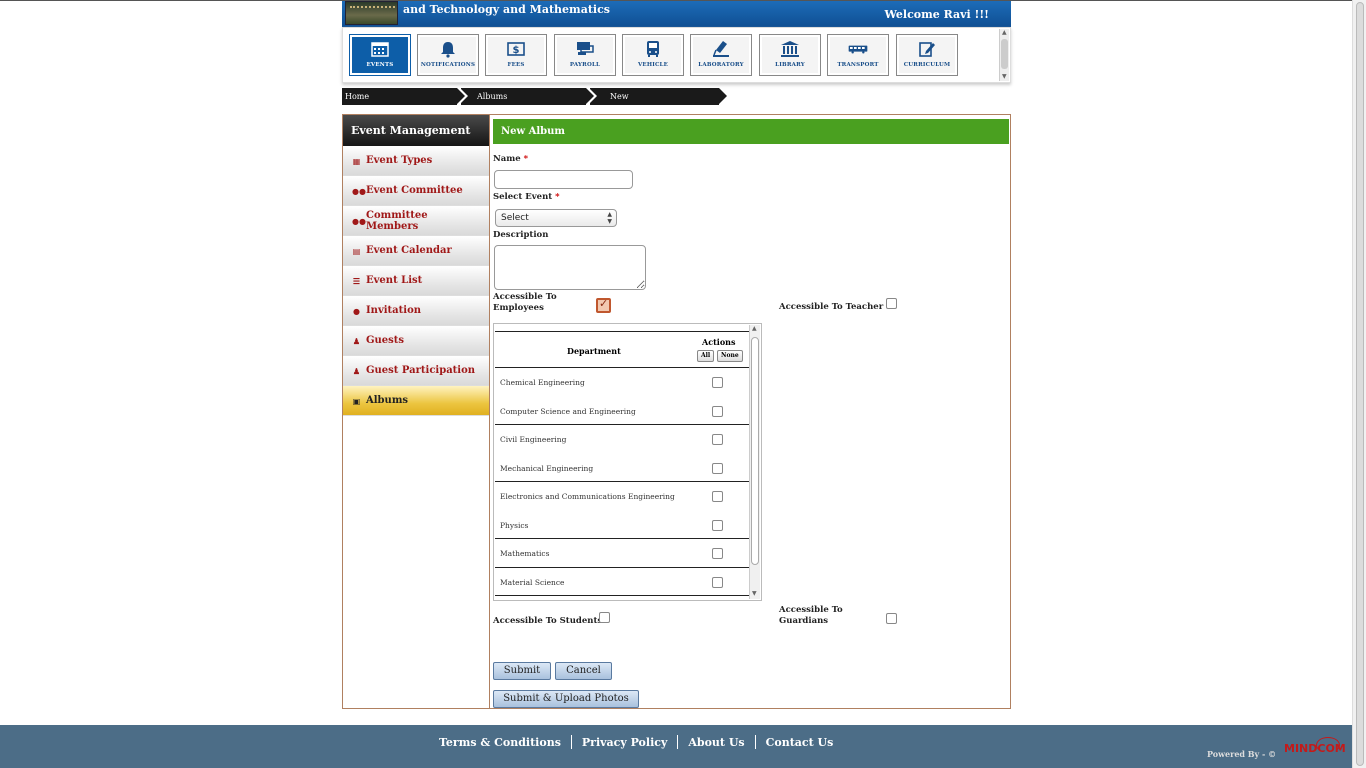 The image size is (1366, 768). I want to click on sidebar-item-guest-participation: ♟ Guest Participation, so click(416, 371).